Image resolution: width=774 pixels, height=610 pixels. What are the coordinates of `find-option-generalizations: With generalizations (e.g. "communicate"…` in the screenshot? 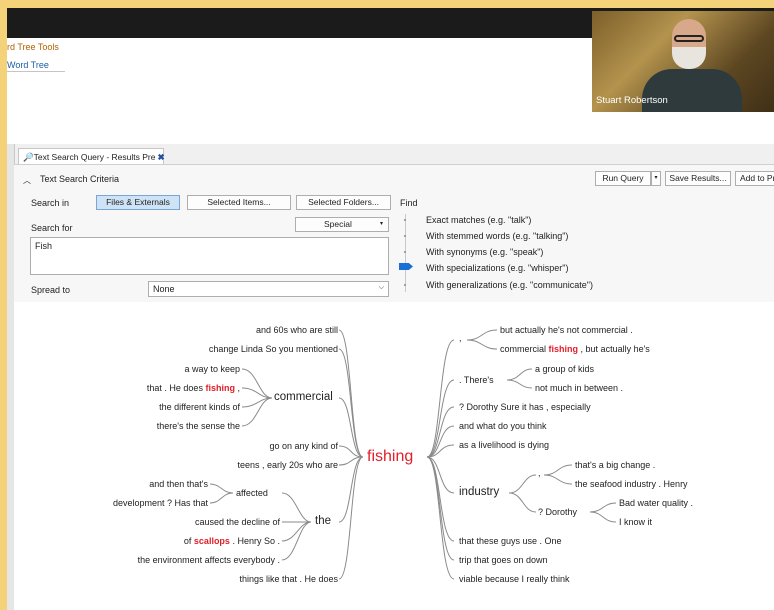 It's located at (509, 285).